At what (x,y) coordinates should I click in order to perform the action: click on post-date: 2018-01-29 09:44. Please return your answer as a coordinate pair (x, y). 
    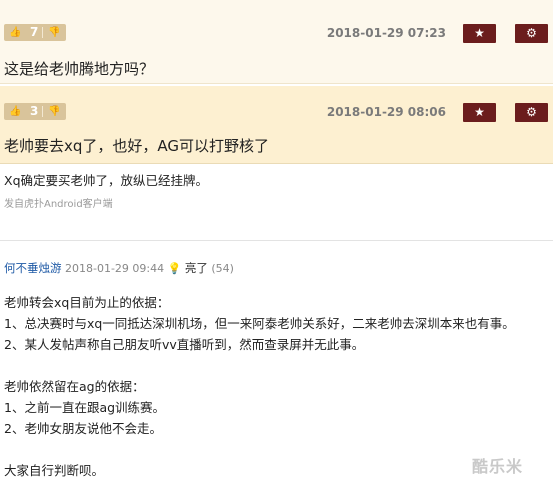
    Looking at the image, I should click on (115, 268).